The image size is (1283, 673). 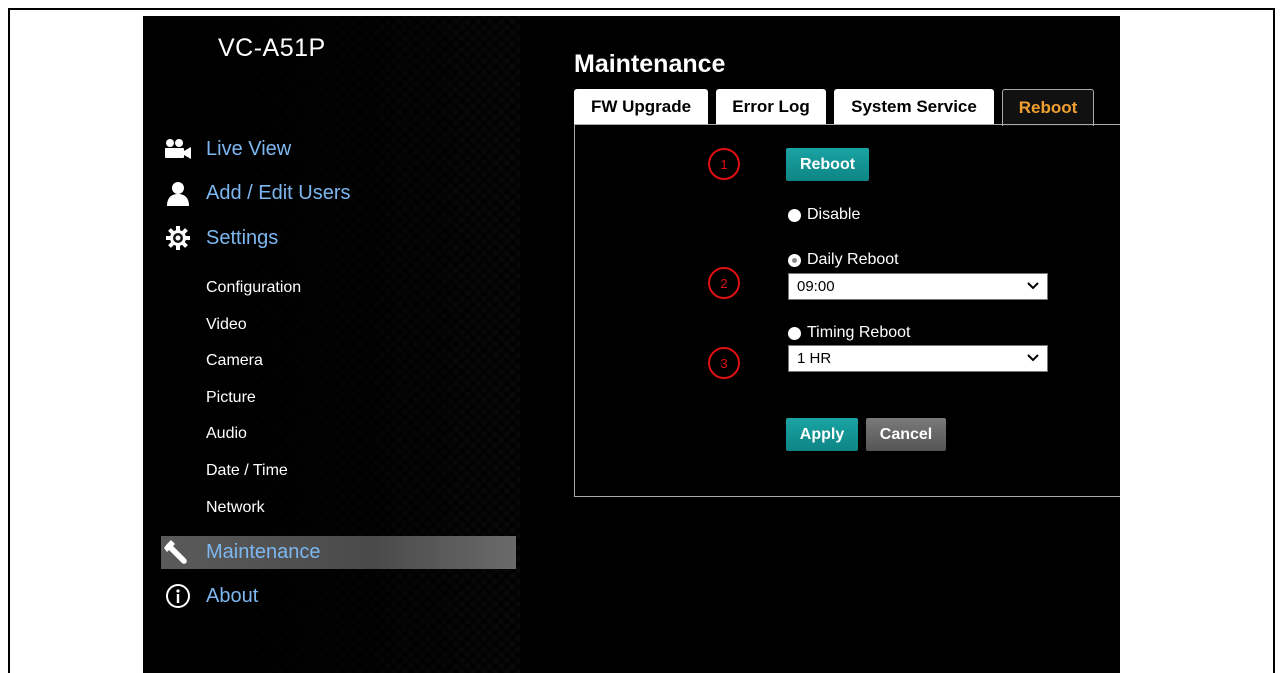 I want to click on tab-error-log: Error Log, so click(x=771, y=107).